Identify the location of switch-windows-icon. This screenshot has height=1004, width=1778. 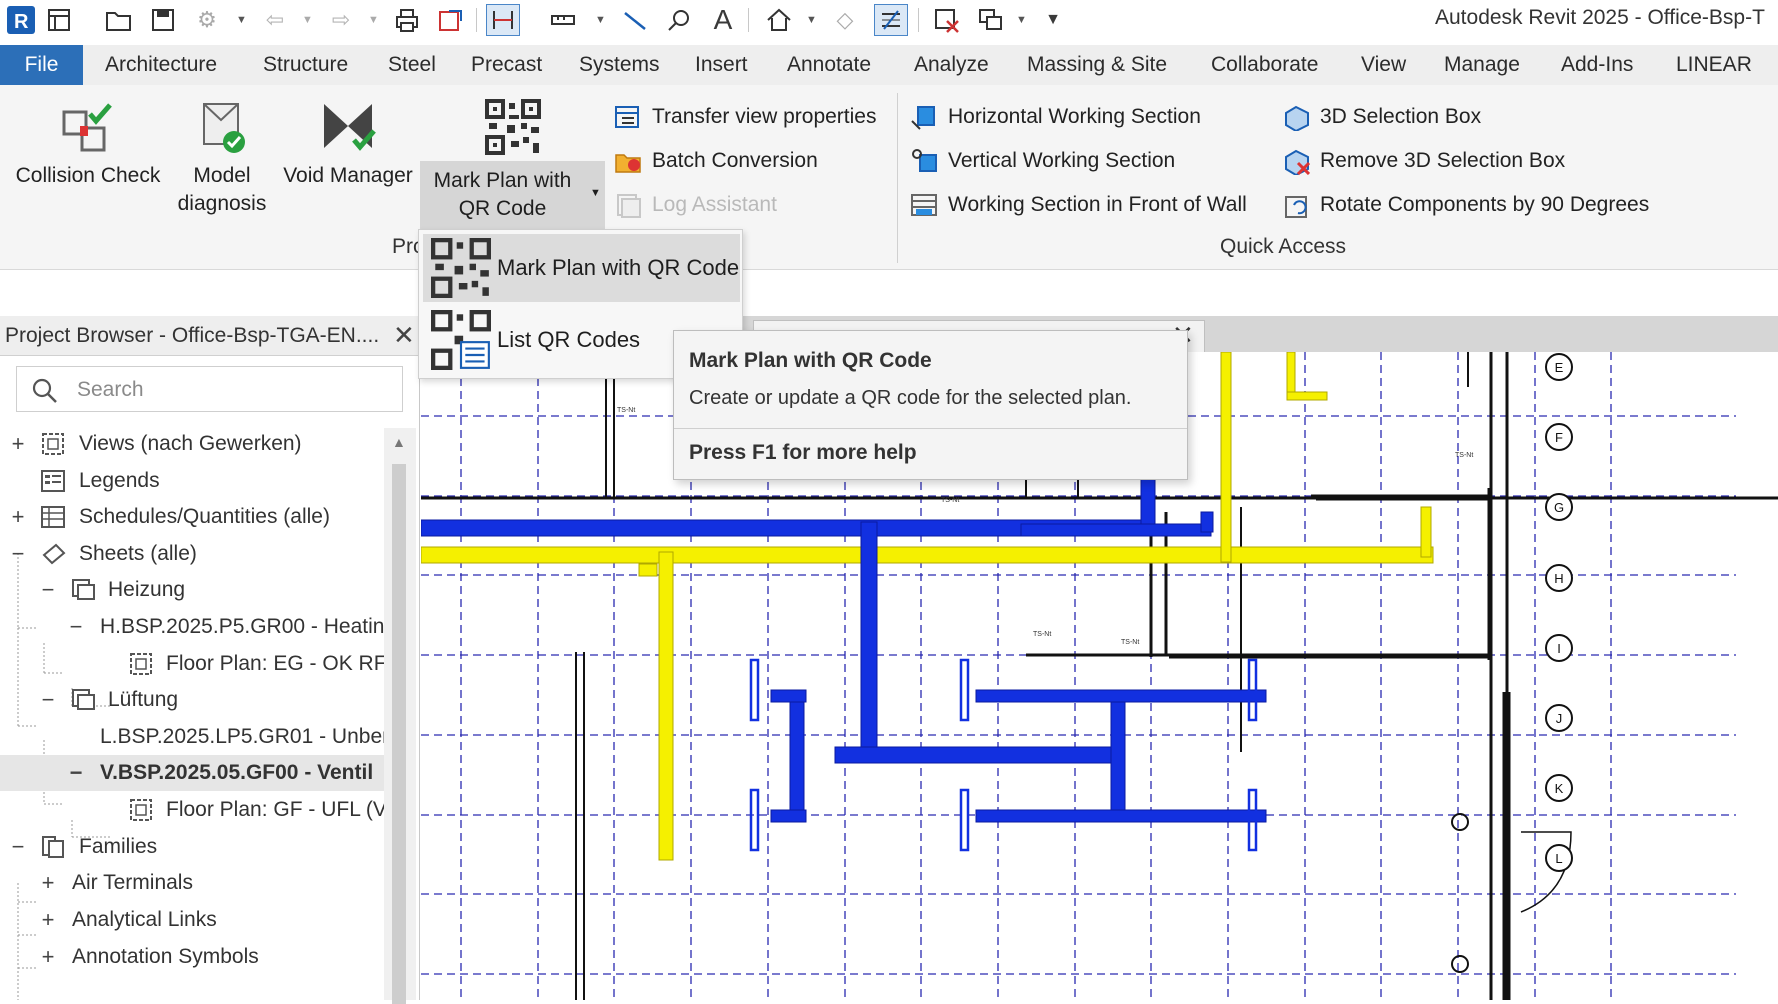
(991, 20).